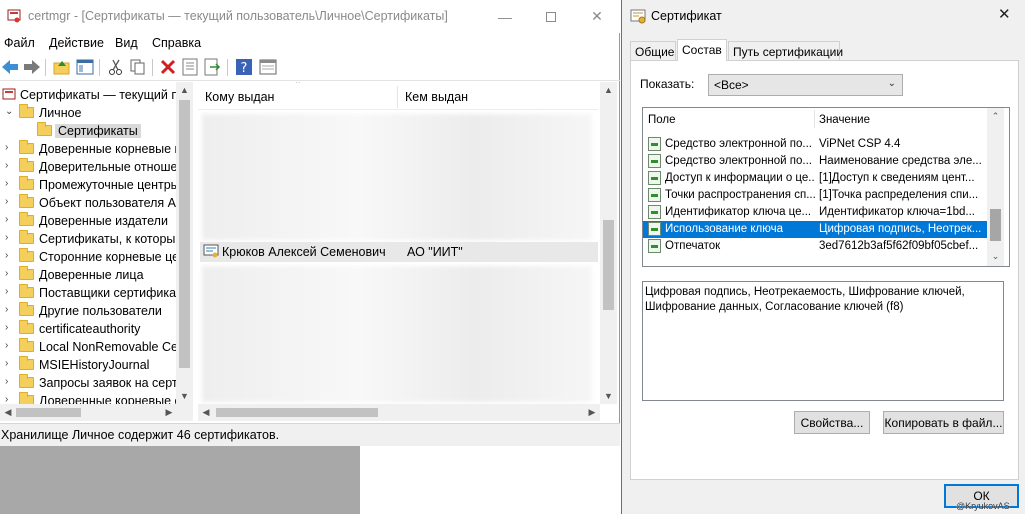 The image size is (1025, 514). What do you see at coordinates (551, 16) in the screenshot?
I see `maximize-button` at bounding box center [551, 16].